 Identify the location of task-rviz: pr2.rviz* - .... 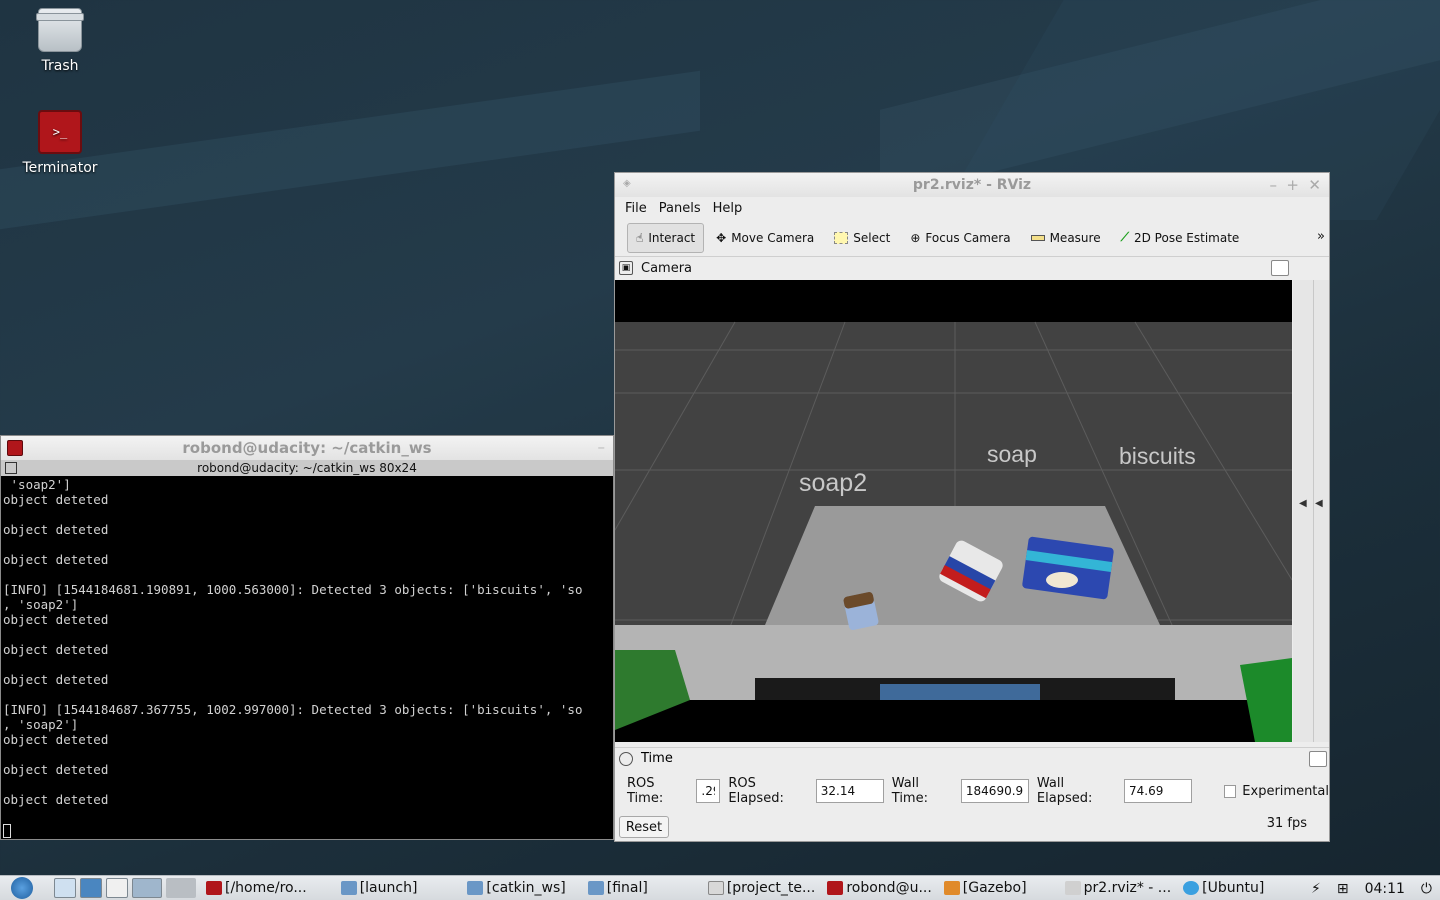
(1118, 888).